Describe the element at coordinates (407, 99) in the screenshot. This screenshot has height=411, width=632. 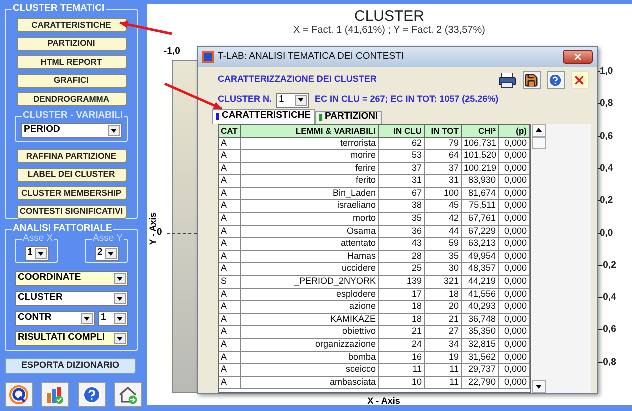
I see `cluster-summary: EC IN CLU = 267; EC IN TOT: 1057 (25.26%)` at that location.